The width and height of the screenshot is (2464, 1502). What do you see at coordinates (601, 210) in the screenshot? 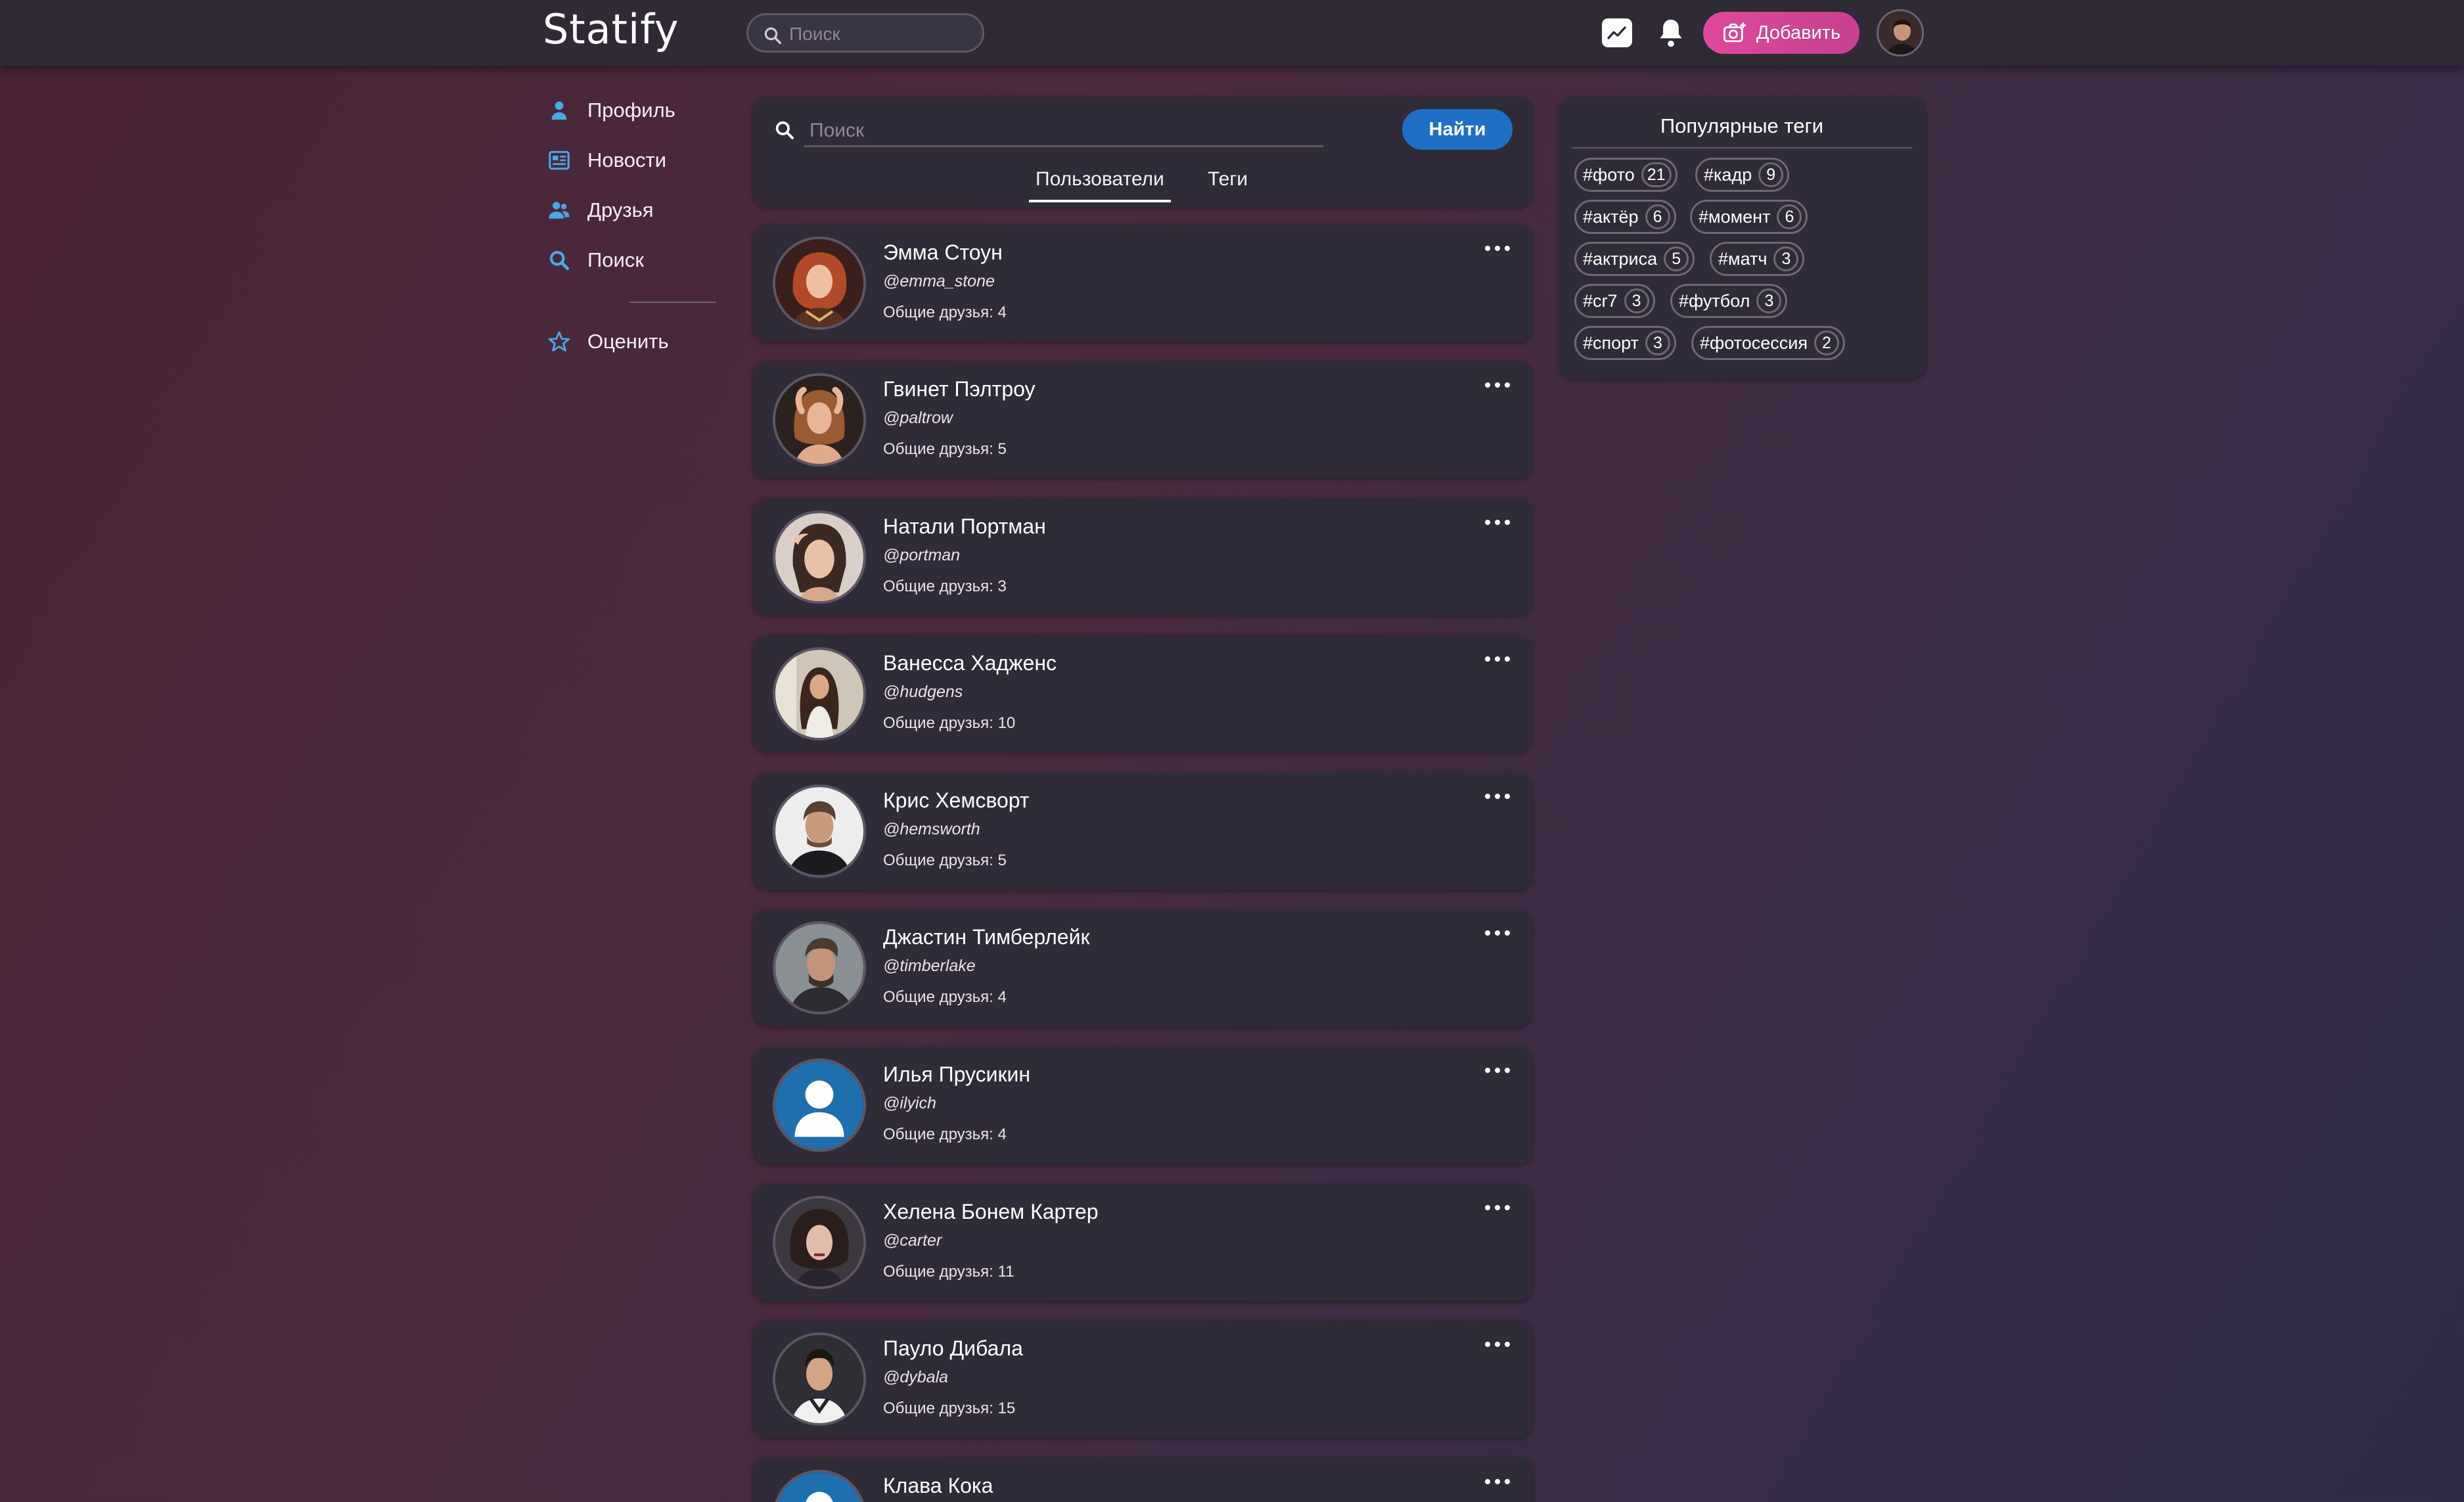
I see `sidebar-item-friends: Друзья` at bounding box center [601, 210].